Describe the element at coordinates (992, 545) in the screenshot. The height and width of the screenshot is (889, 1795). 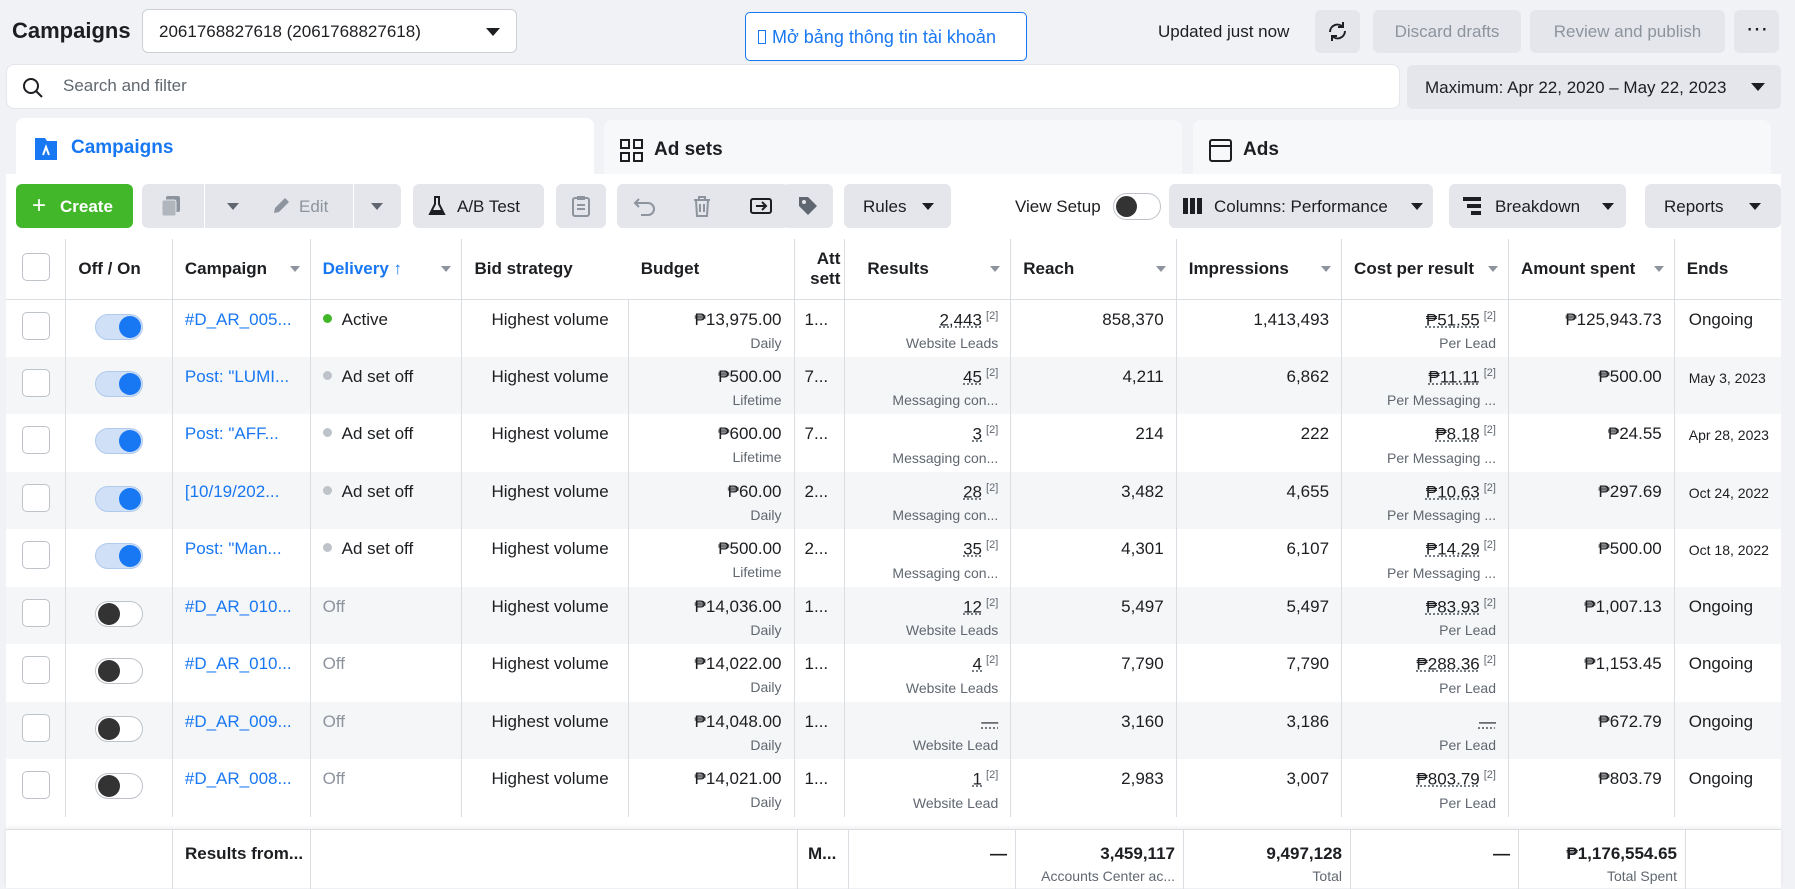
I see `footnote-marker: [2]` at that location.